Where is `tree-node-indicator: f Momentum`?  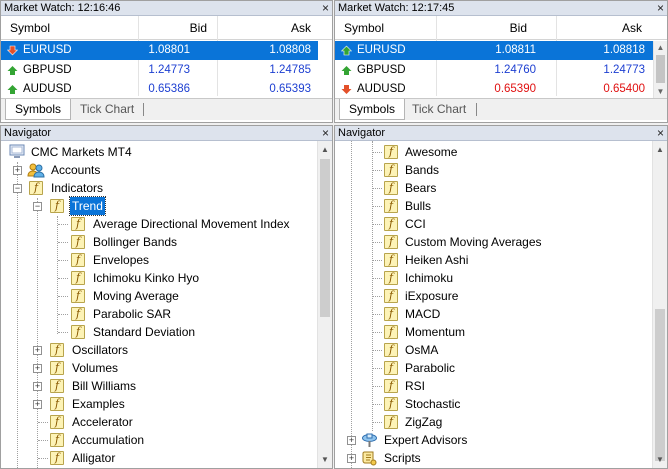
tree-node-indicator: f Momentum is located at coordinates (485, 332).